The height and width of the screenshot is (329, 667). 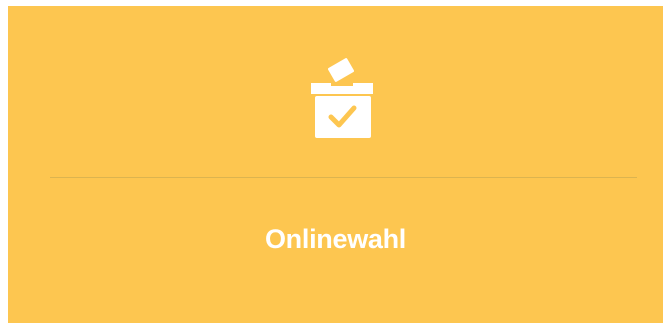 What do you see at coordinates (335, 239) in the screenshot?
I see `tile-label: Onlinewahl` at bounding box center [335, 239].